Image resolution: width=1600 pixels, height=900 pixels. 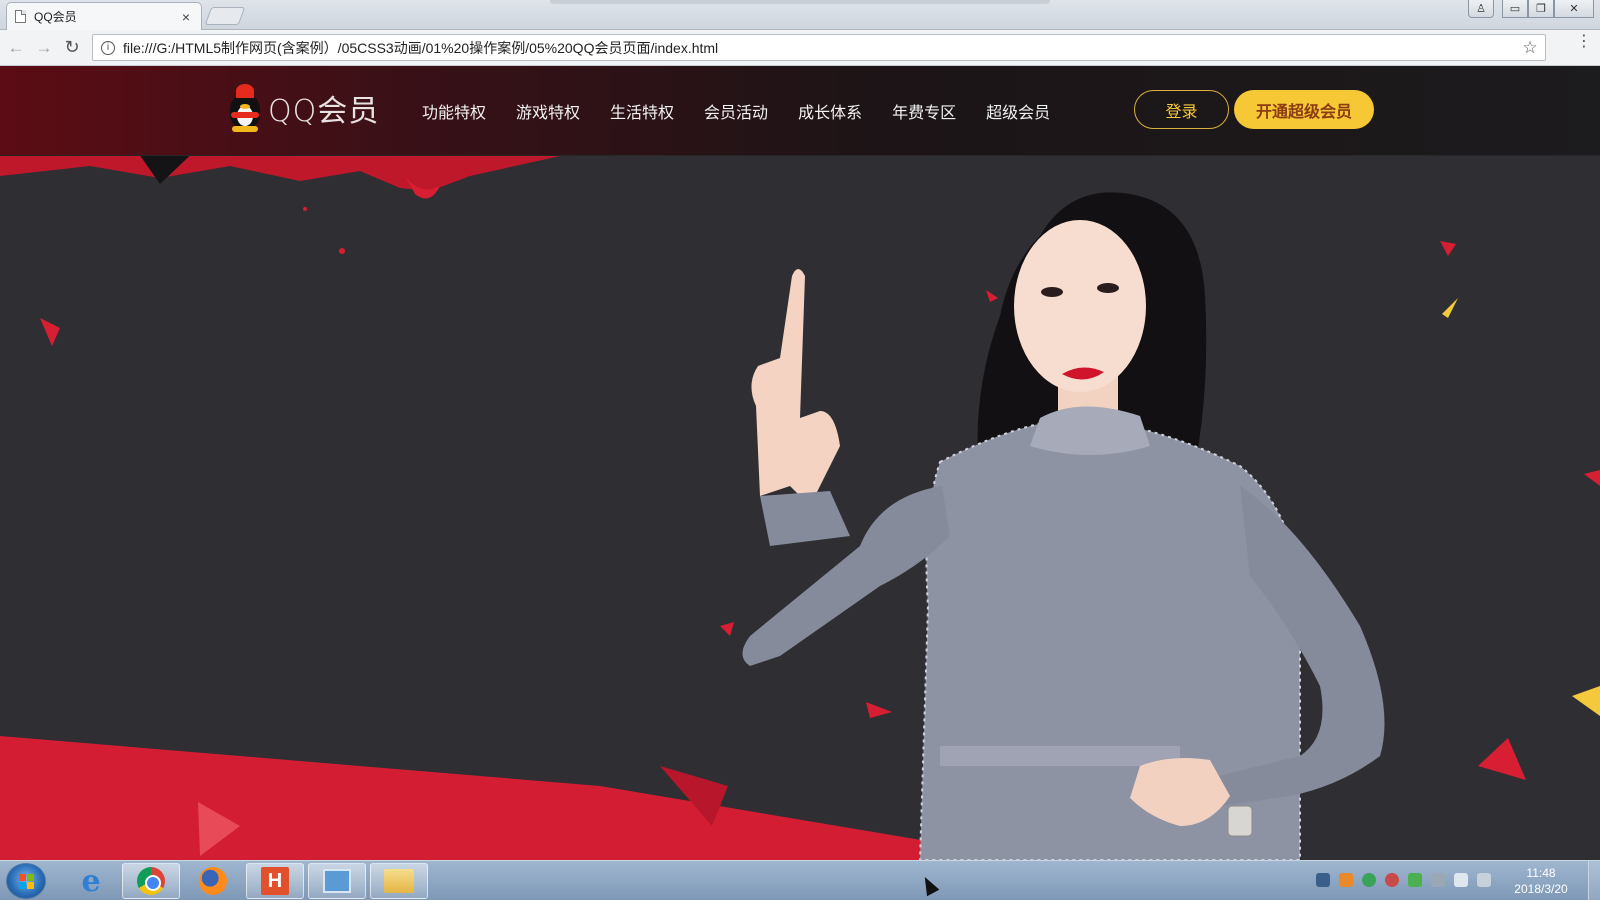 What do you see at coordinates (1584, 42) in the screenshot?
I see `browser-menu-icon: ⋮` at bounding box center [1584, 42].